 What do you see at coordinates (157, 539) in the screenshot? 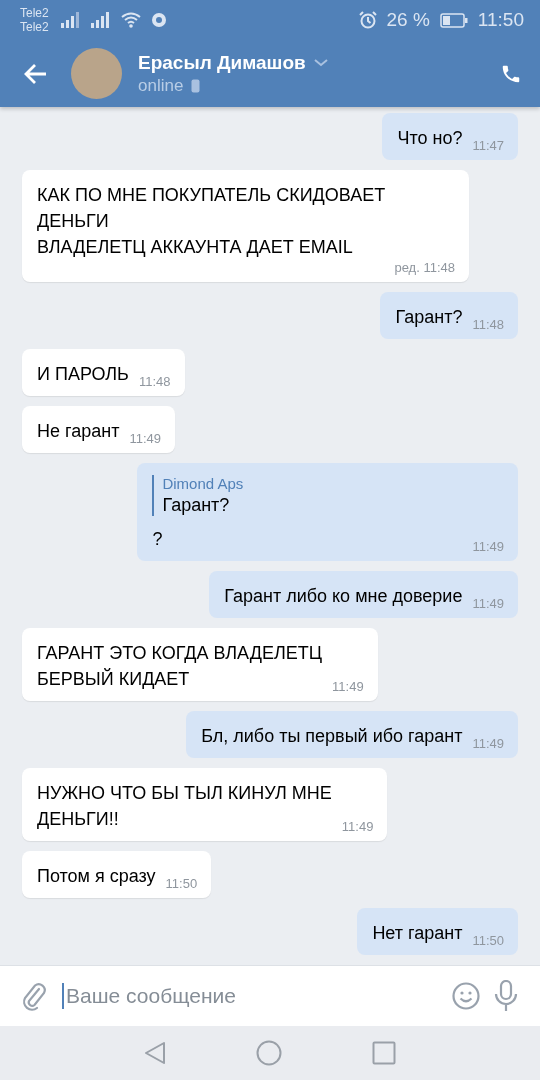
I see `message-text: ?` at bounding box center [157, 539].